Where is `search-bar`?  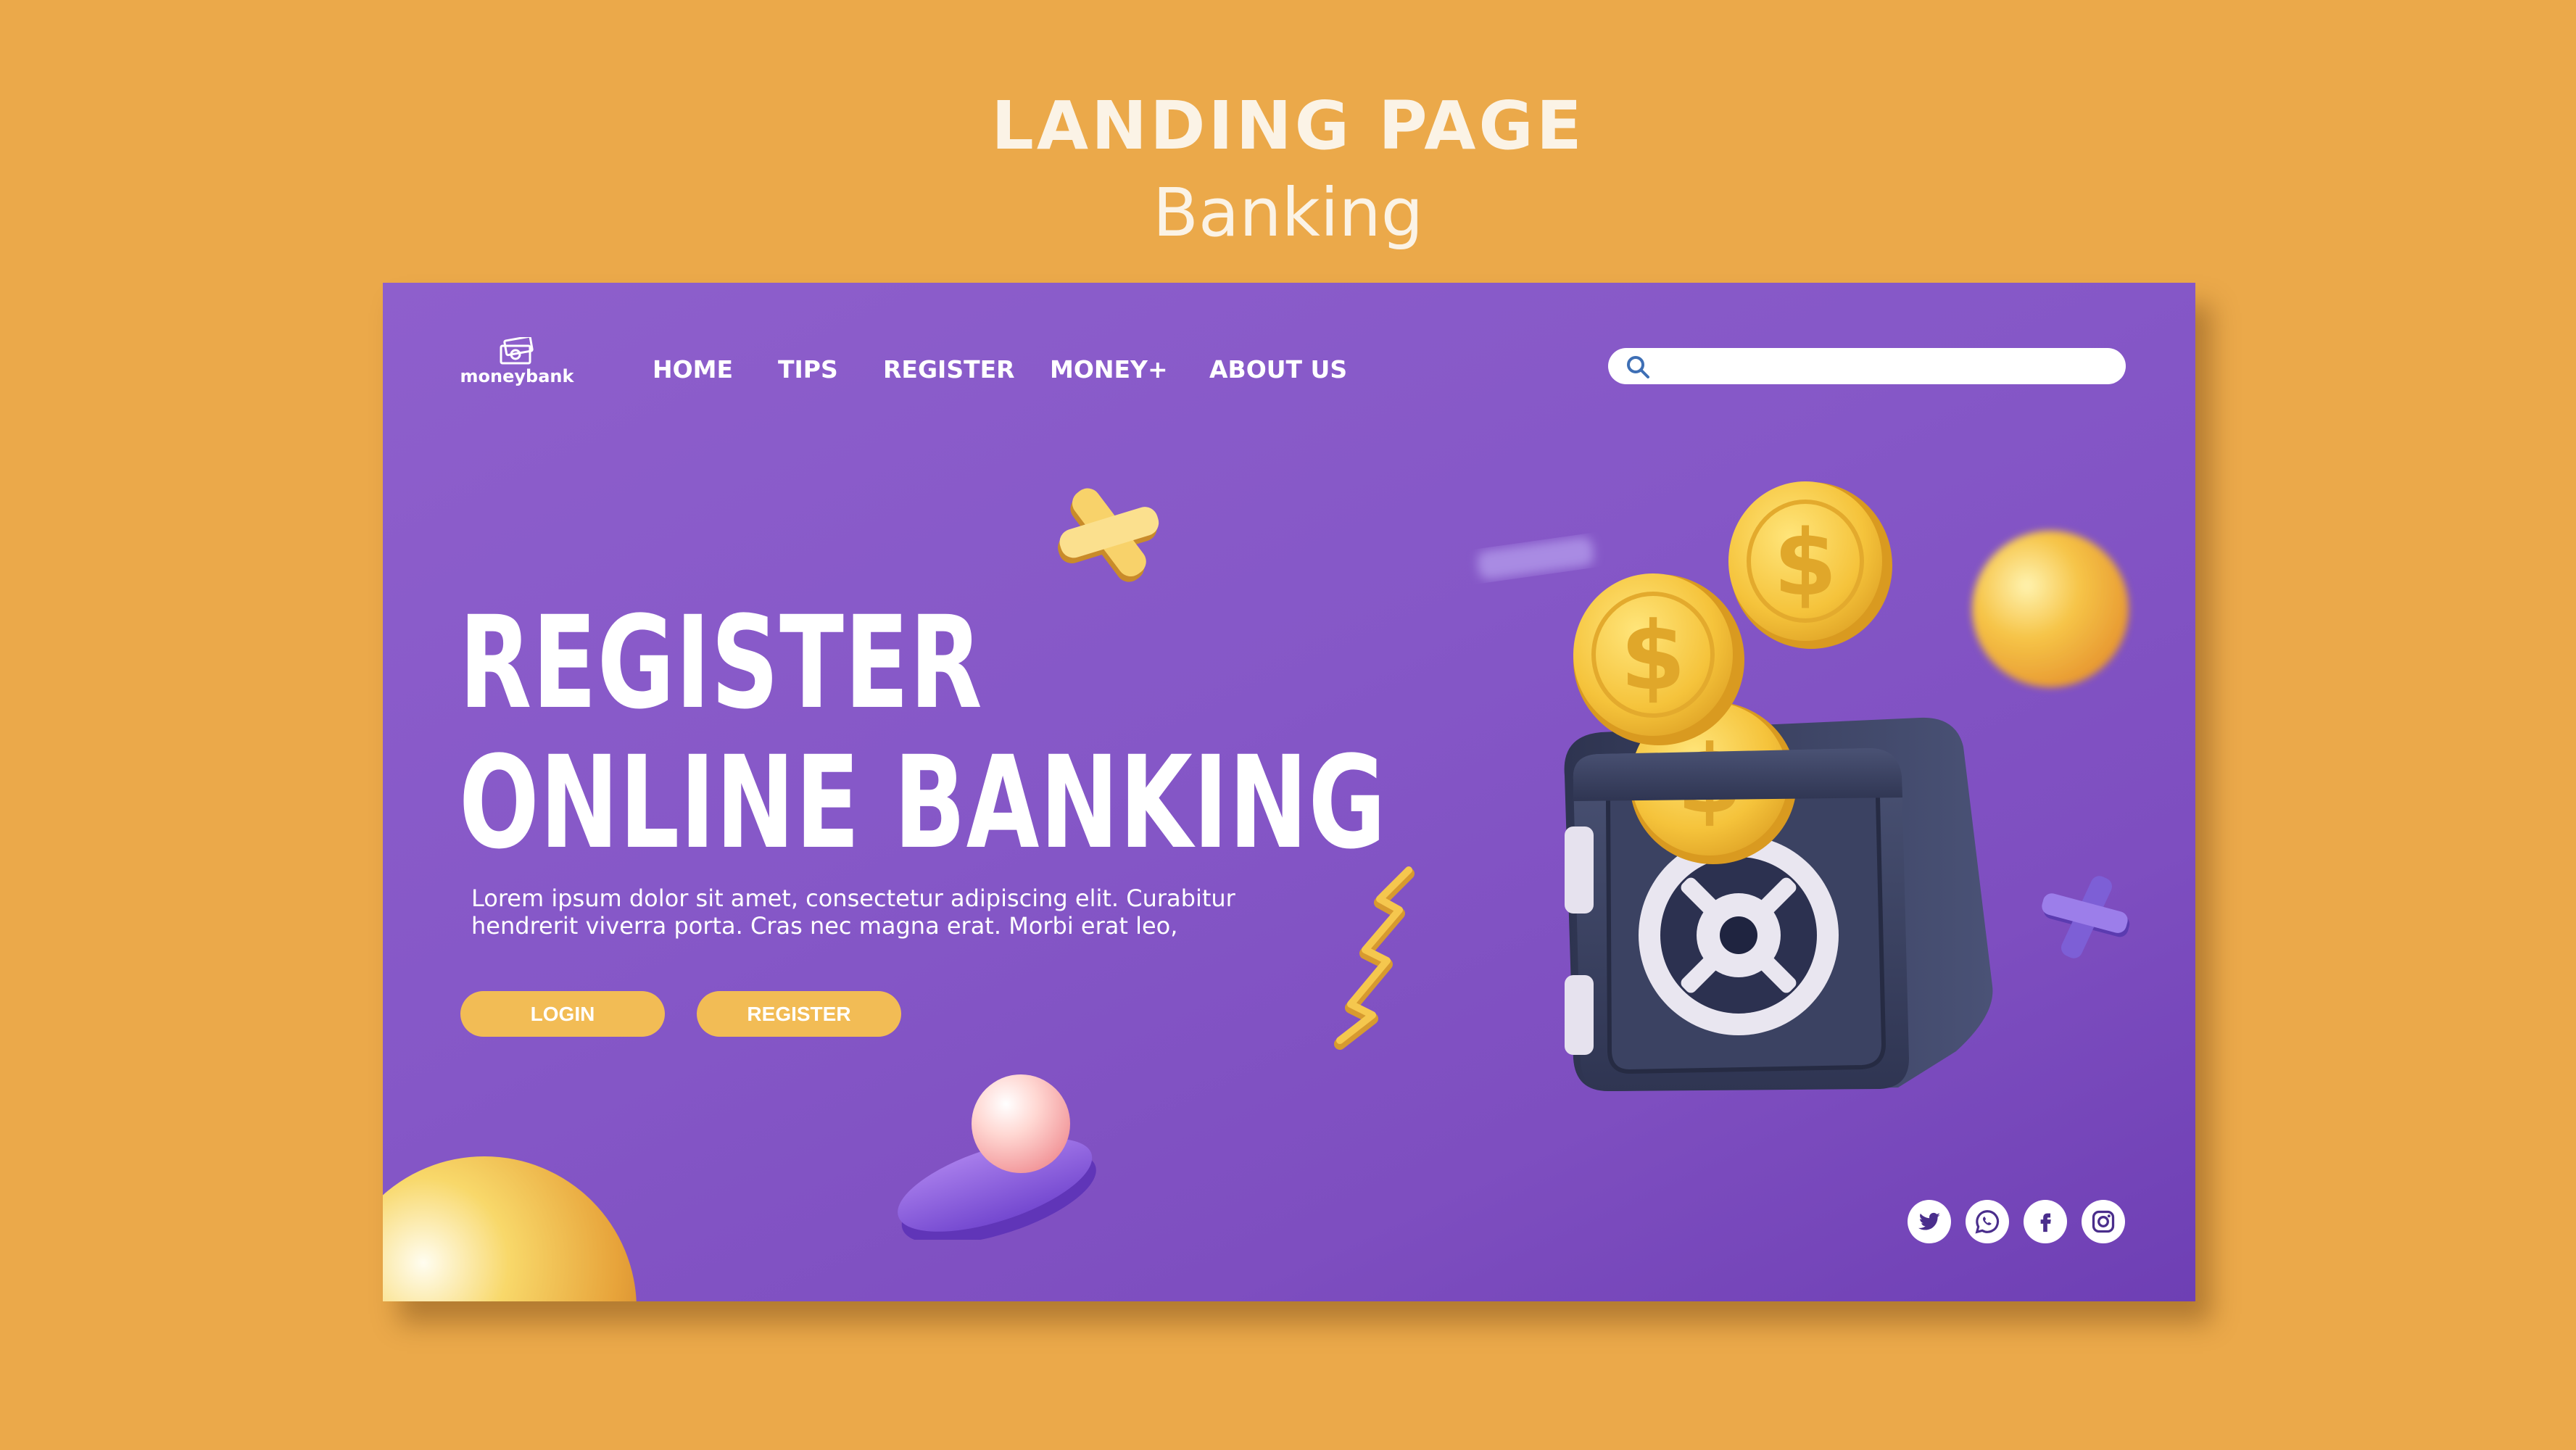
search-bar is located at coordinates (1867, 366).